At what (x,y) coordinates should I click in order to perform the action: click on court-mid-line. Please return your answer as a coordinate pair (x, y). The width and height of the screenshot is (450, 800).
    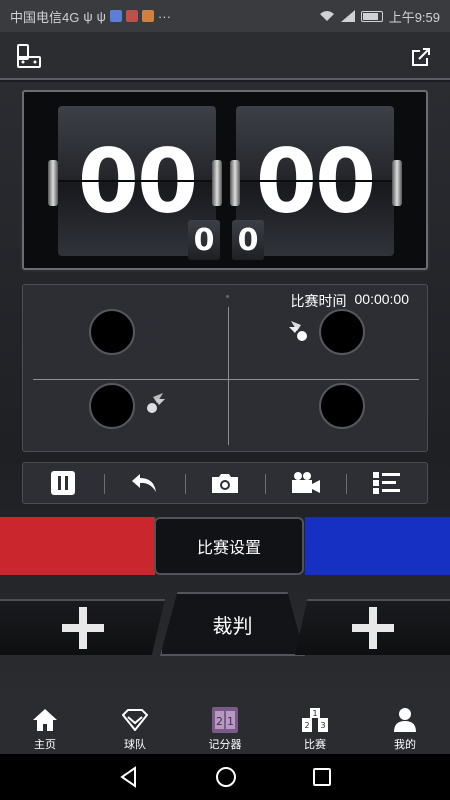
    Looking at the image, I should click on (226, 379).